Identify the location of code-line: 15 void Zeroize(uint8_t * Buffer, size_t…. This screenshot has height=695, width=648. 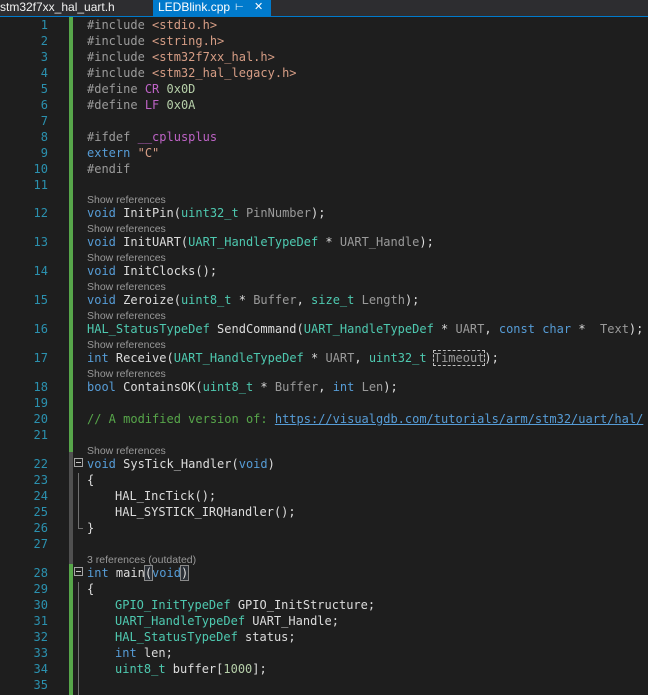
(324, 300).